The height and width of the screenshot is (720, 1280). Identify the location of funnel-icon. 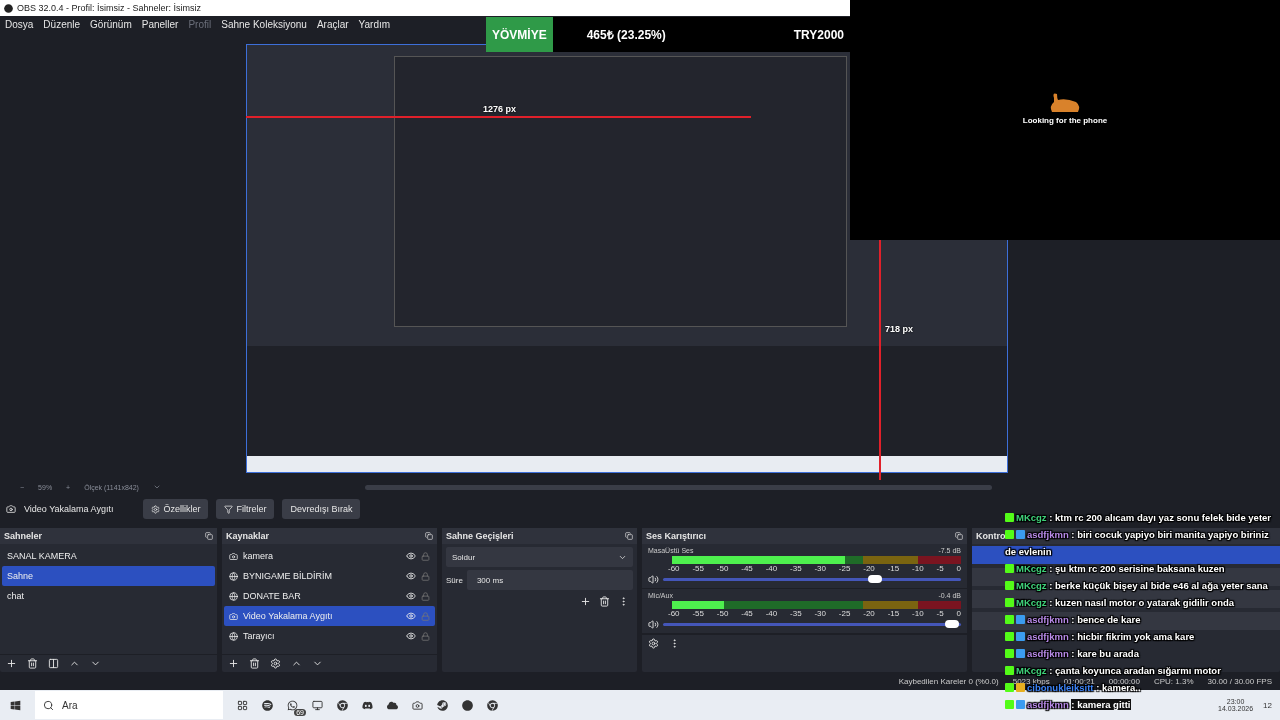
(229, 509).